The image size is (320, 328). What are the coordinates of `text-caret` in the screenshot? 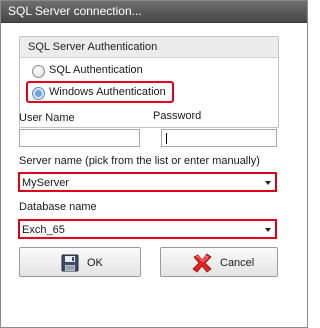 It's located at (166, 138).